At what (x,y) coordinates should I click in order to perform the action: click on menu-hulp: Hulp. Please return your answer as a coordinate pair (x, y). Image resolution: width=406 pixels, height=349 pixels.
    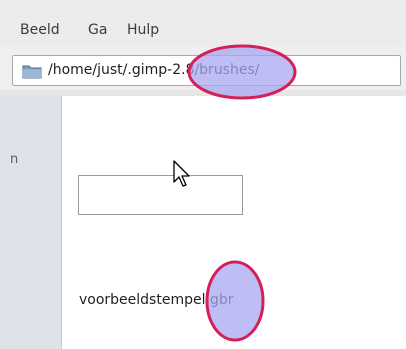
    Looking at the image, I should click on (143, 30).